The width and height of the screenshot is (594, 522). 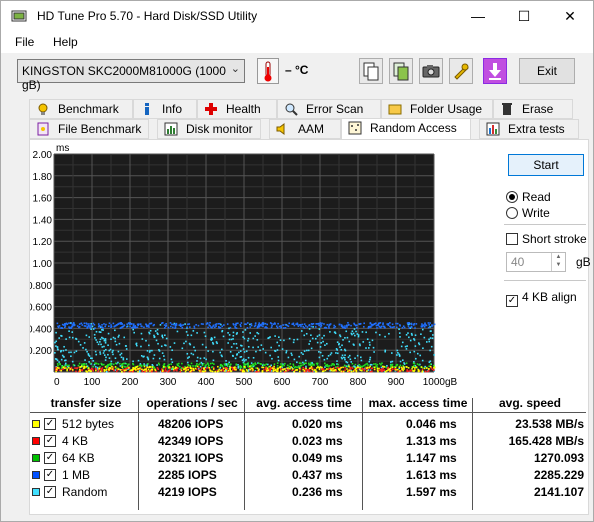 I want to click on tab-info: Info, so click(x=165, y=109).